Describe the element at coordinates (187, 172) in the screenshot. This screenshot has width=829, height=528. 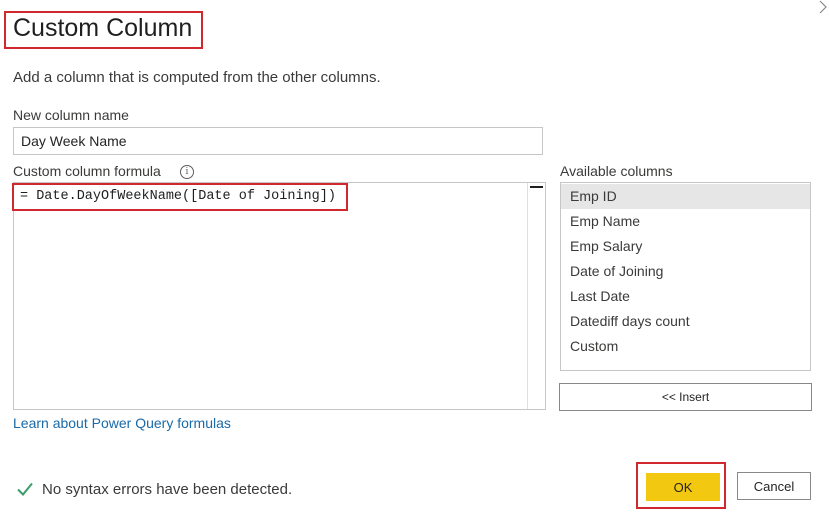
I see `info-icon: i` at that location.